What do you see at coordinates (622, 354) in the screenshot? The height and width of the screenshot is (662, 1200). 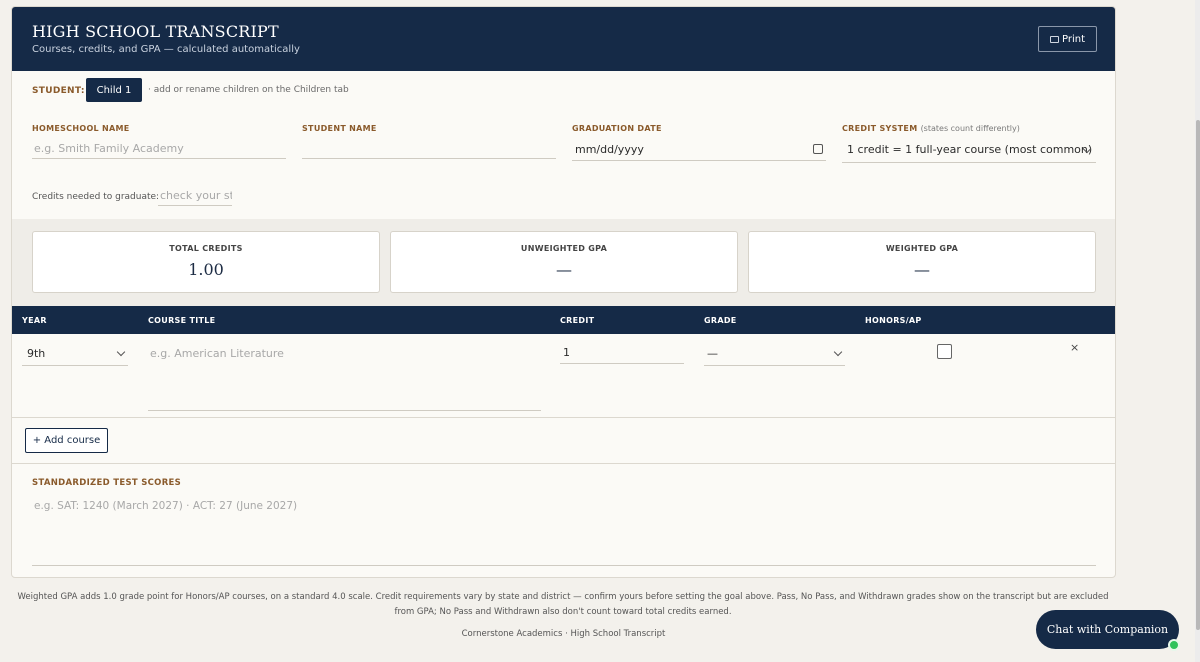 I see `credit-input: 1` at bounding box center [622, 354].